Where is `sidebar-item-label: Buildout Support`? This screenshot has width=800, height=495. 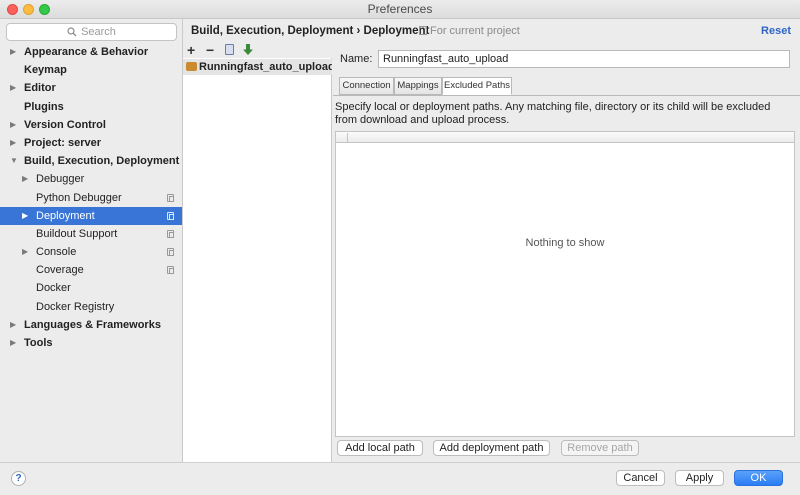 sidebar-item-label: Buildout Support is located at coordinates (77, 233).